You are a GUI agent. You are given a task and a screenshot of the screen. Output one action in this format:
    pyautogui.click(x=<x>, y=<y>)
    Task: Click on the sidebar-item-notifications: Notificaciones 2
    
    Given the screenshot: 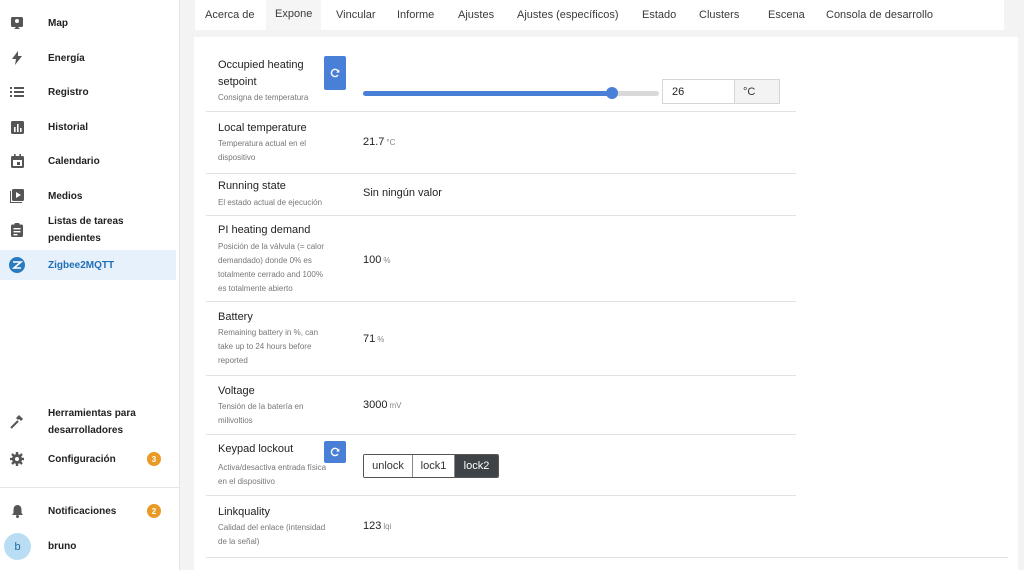 What is the action you would take?
    pyautogui.click(x=88, y=511)
    